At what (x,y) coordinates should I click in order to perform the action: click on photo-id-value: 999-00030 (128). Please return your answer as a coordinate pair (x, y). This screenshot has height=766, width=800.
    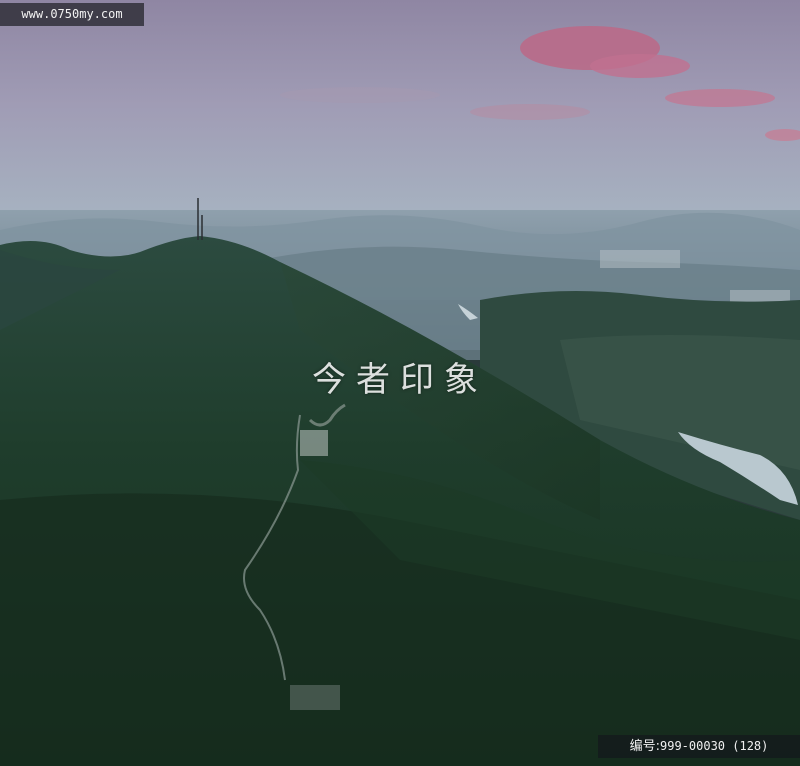
    Looking at the image, I should click on (714, 746).